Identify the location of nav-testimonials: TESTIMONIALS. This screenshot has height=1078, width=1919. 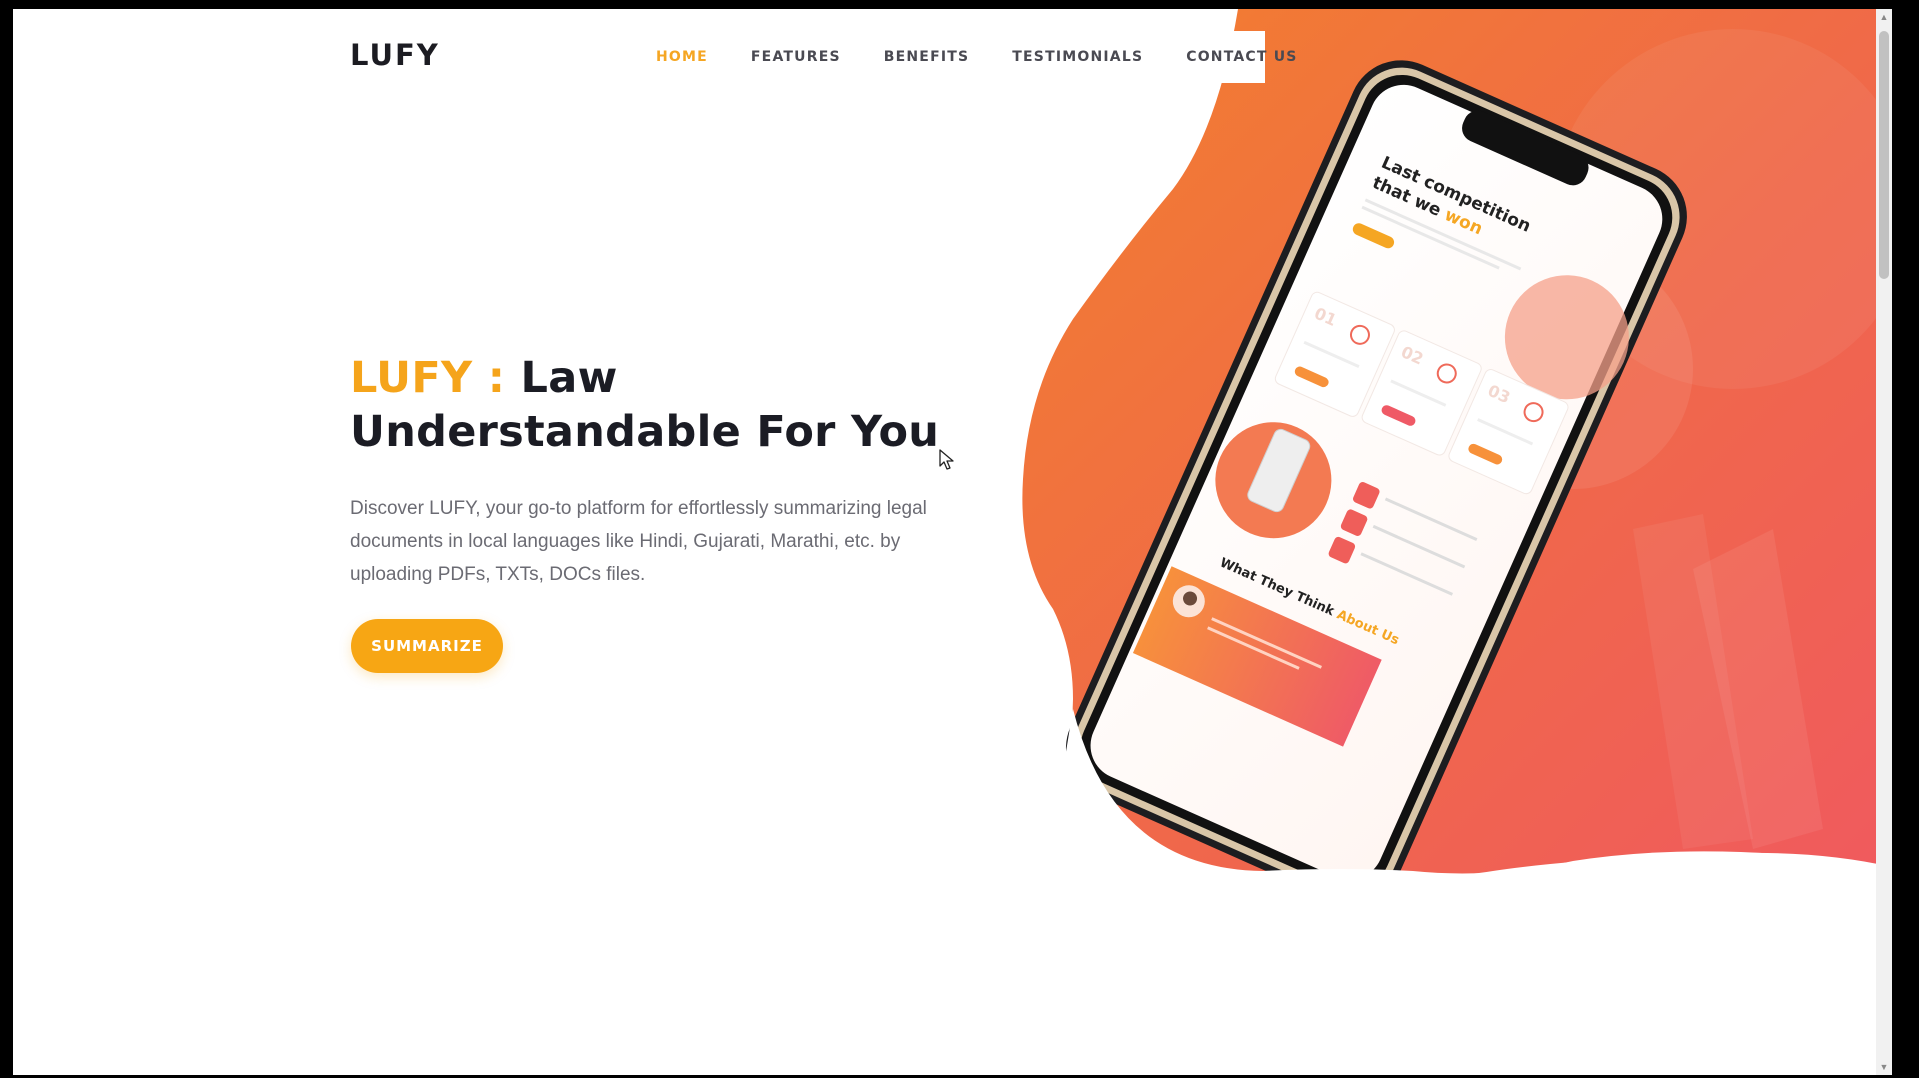
(1077, 57).